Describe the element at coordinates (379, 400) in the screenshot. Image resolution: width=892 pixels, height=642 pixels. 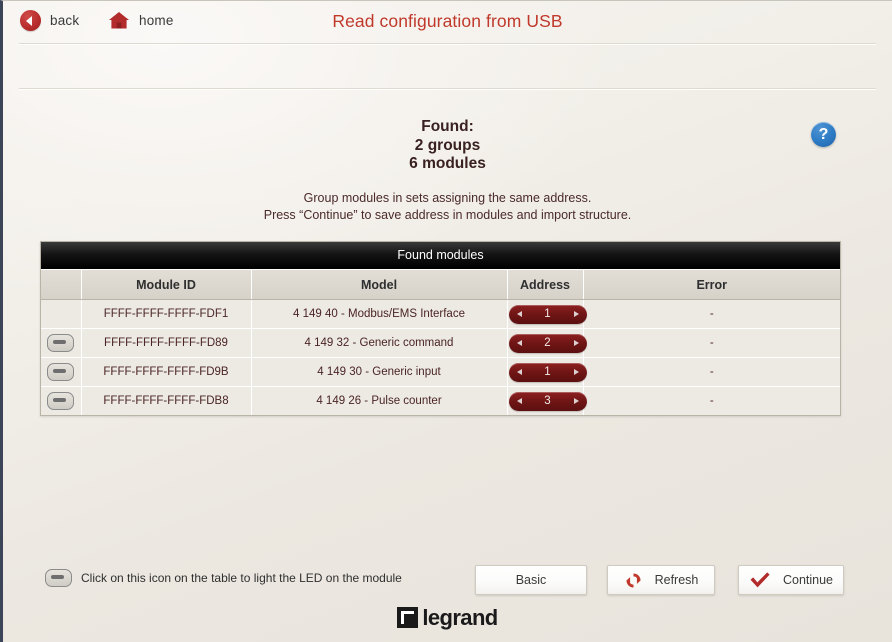
I see `cell-model: 4 149 26 - Pulse counter` at that location.